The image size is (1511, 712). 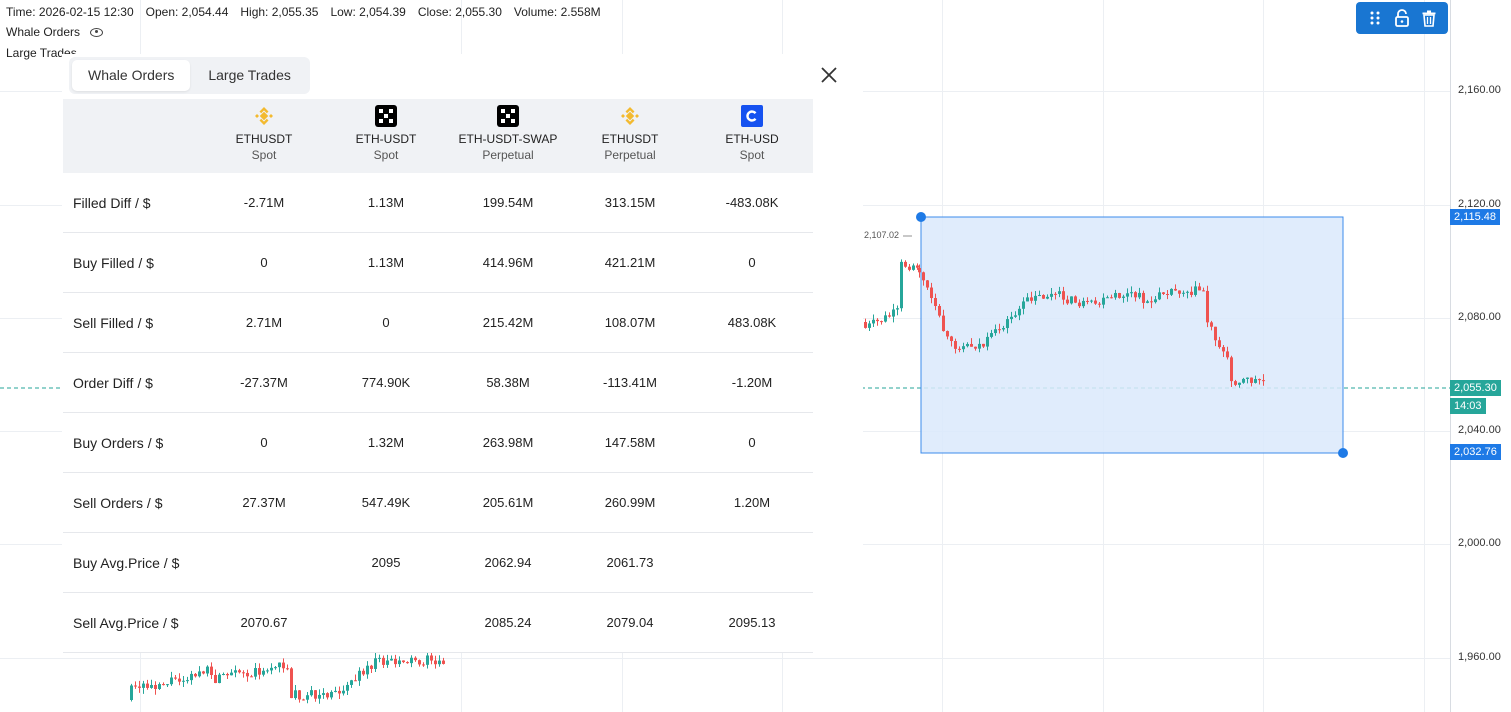 I want to click on price-scale, so click(x=1480, y=356).